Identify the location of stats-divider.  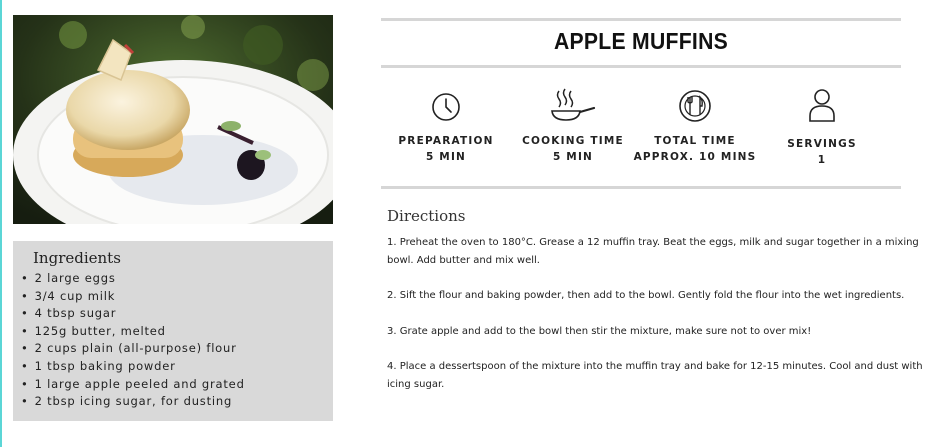
(641, 187).